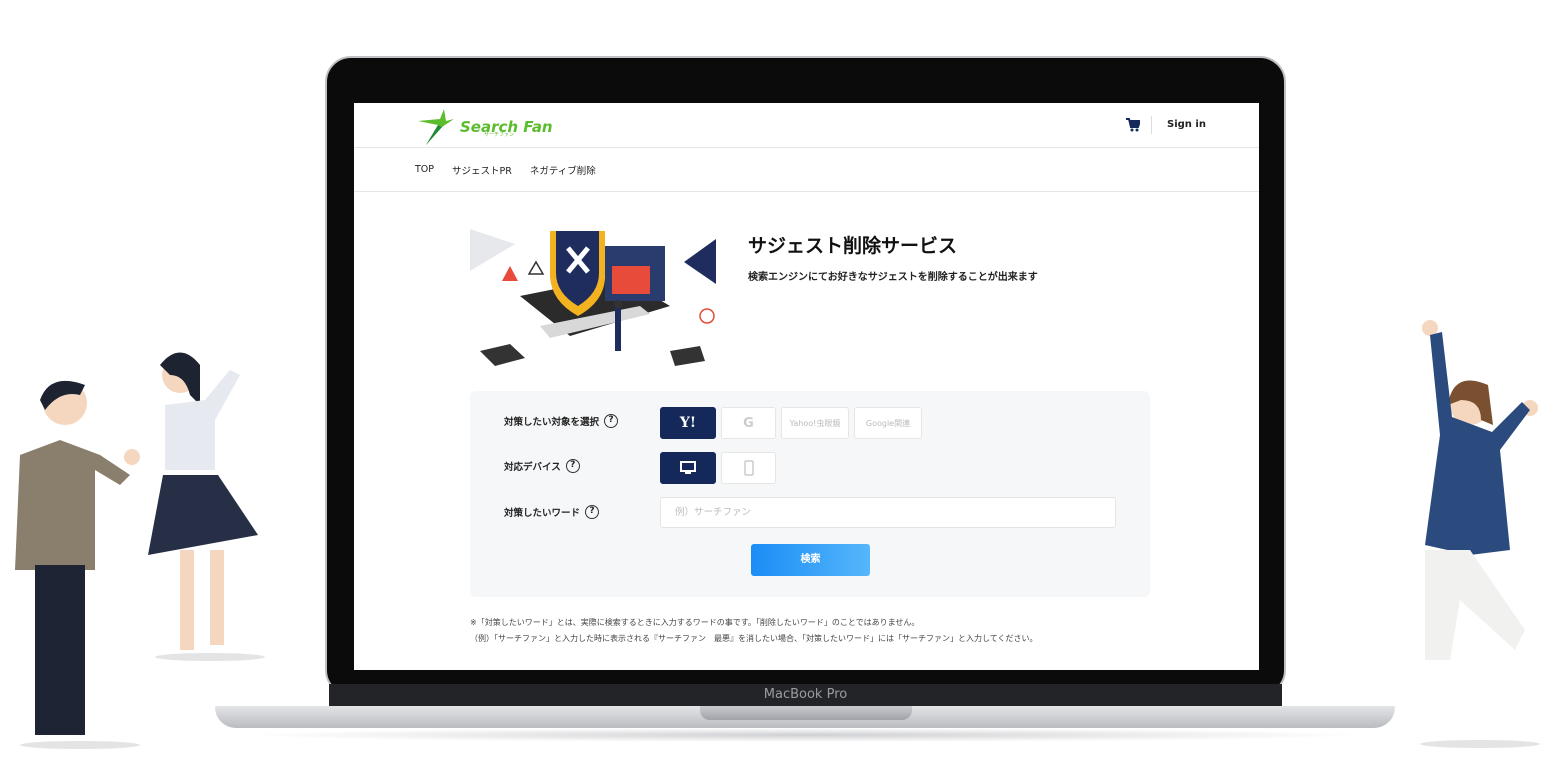 This screenshot has width=1549, height=774. What do you see at coordinates (206, 506) in the screenshot?
I see `woman-illustration` at bounding box center [206, 506].